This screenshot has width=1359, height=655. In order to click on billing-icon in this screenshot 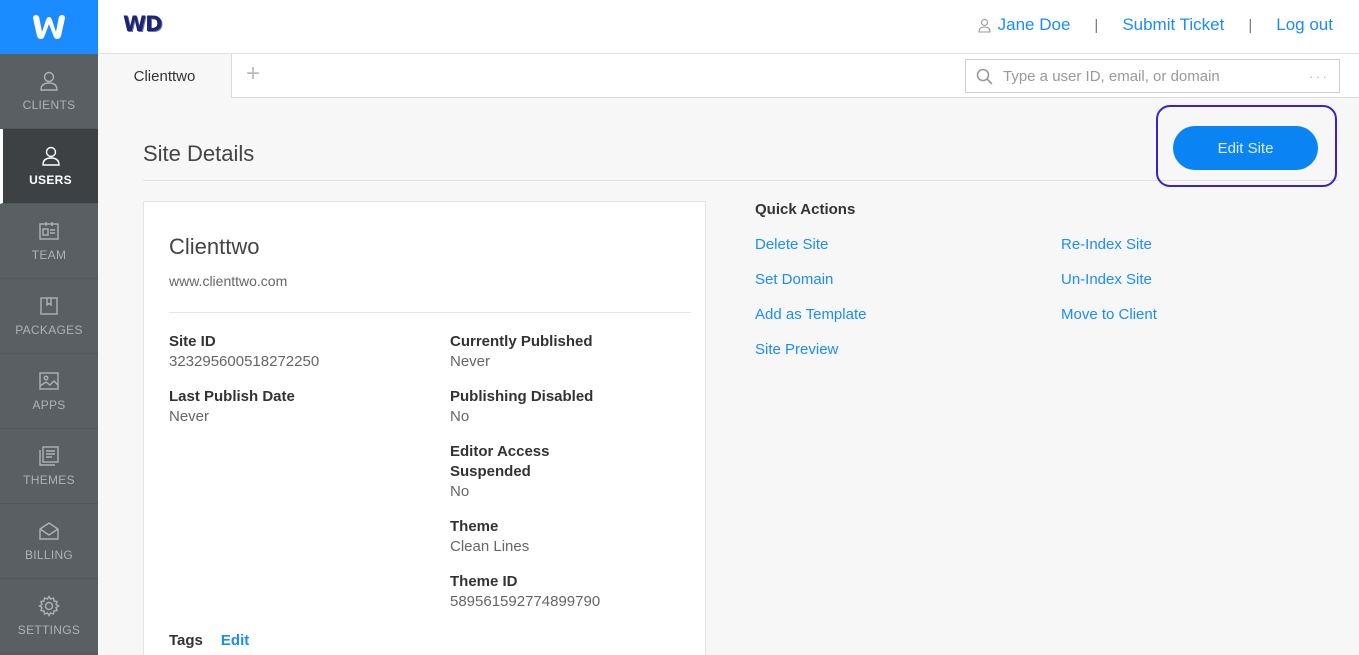, I will do `click(49, 531)`.